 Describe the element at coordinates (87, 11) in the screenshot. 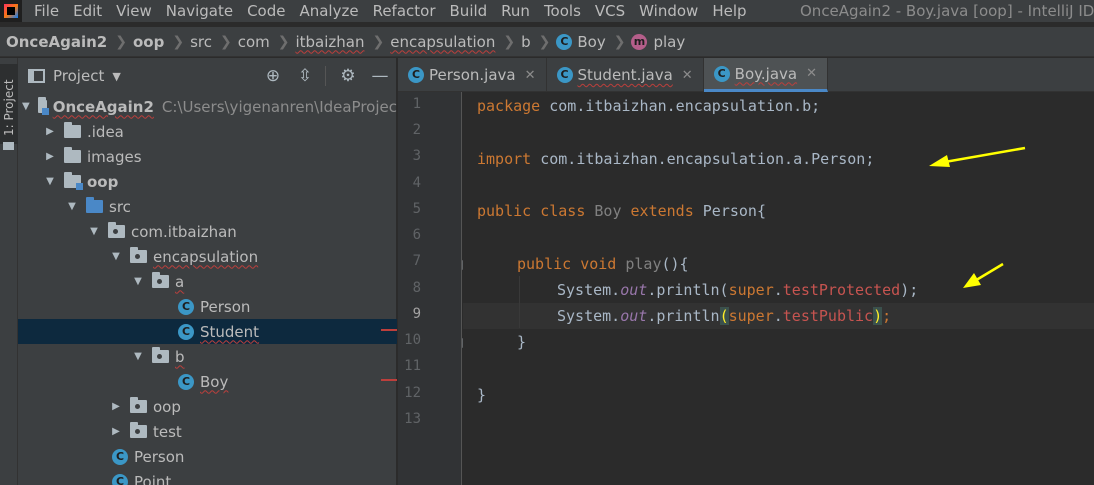

I see `menu-edit: Edit` at that location.